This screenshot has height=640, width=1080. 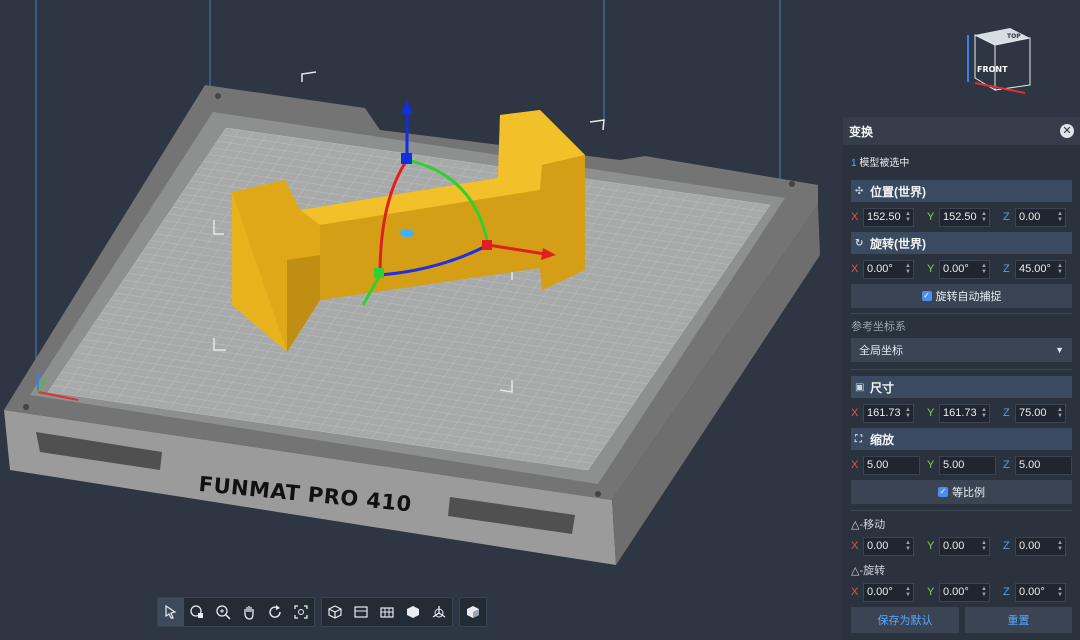 I want to click on rotation-x-input: 0.00° ▲ ▼, so click(x=888, y=269).